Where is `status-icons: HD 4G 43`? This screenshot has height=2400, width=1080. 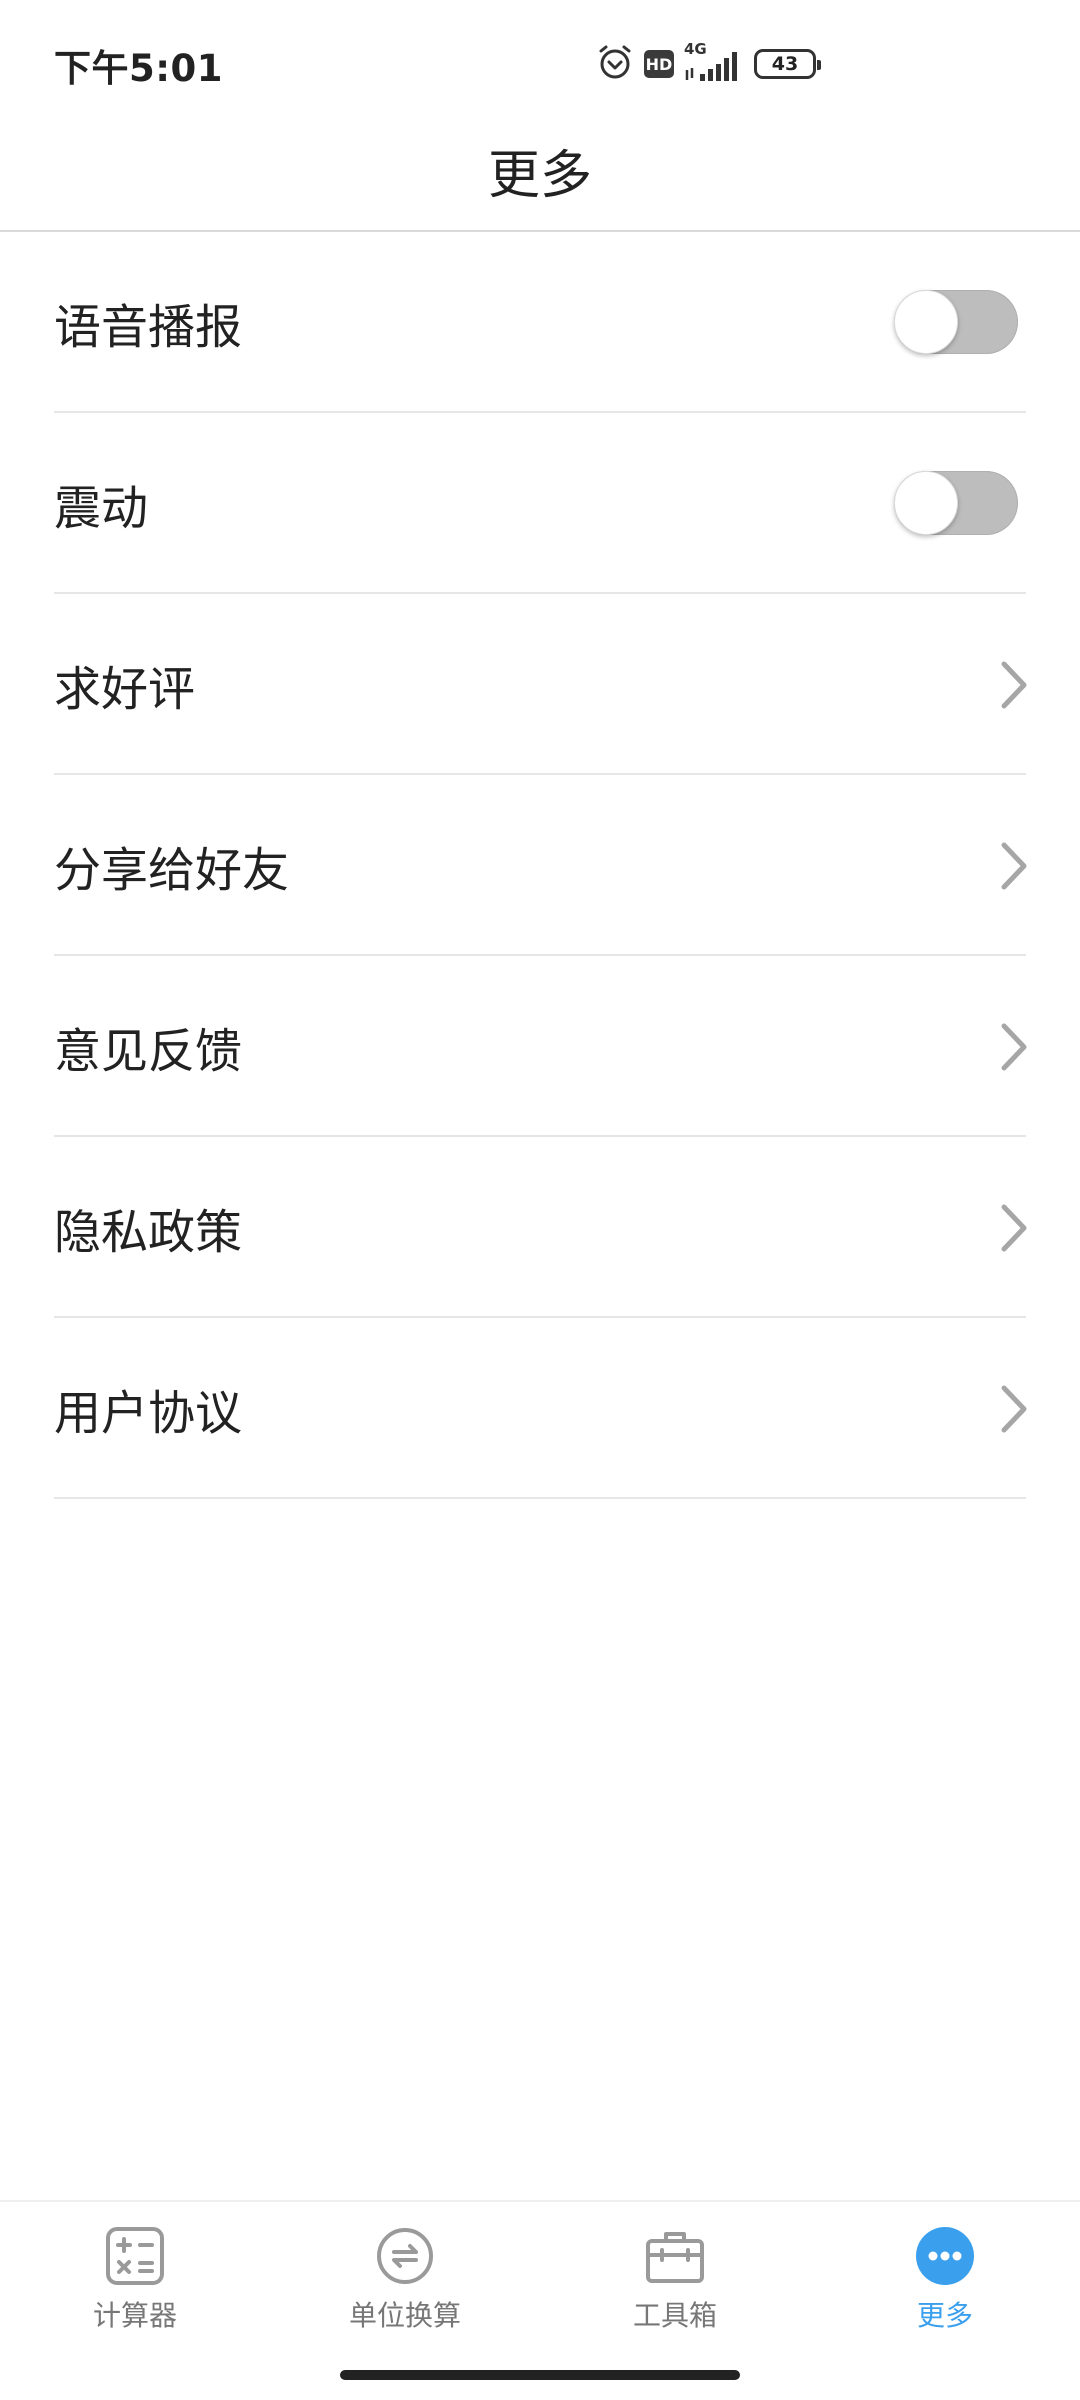
status-icons: HD 4G 43 is located at coordinates (711, 63).